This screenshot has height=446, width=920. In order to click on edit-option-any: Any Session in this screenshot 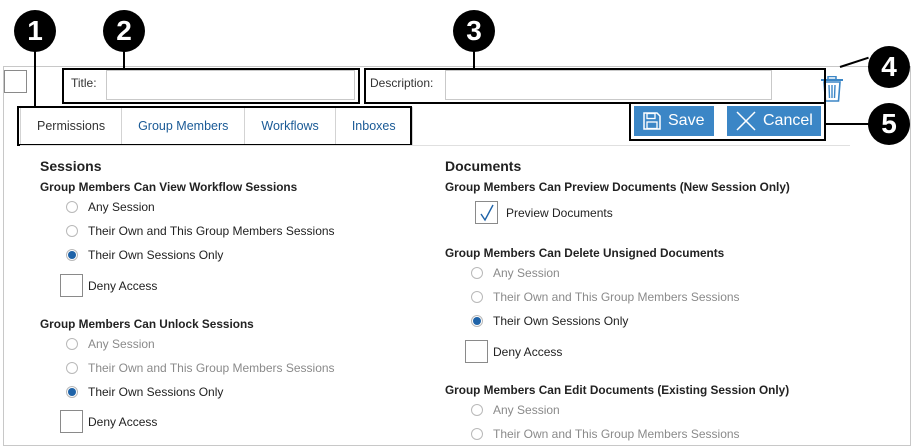, I will do `click(515, 410)`.